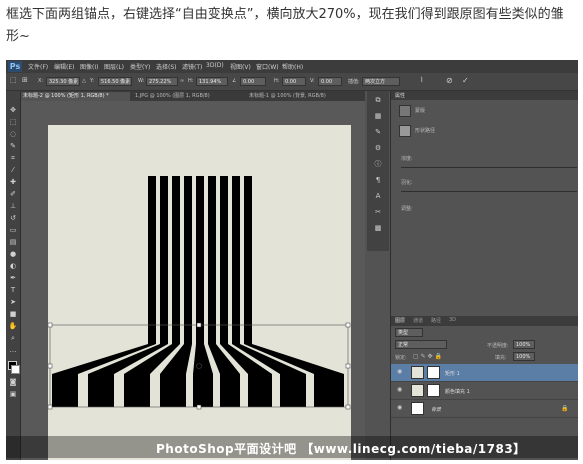 Image resolution: width=583 pixels, height=464 pixels. Describe the element at coordinates (436, 320) in the screenshot. I see `tab-paths: 路径` at that location.